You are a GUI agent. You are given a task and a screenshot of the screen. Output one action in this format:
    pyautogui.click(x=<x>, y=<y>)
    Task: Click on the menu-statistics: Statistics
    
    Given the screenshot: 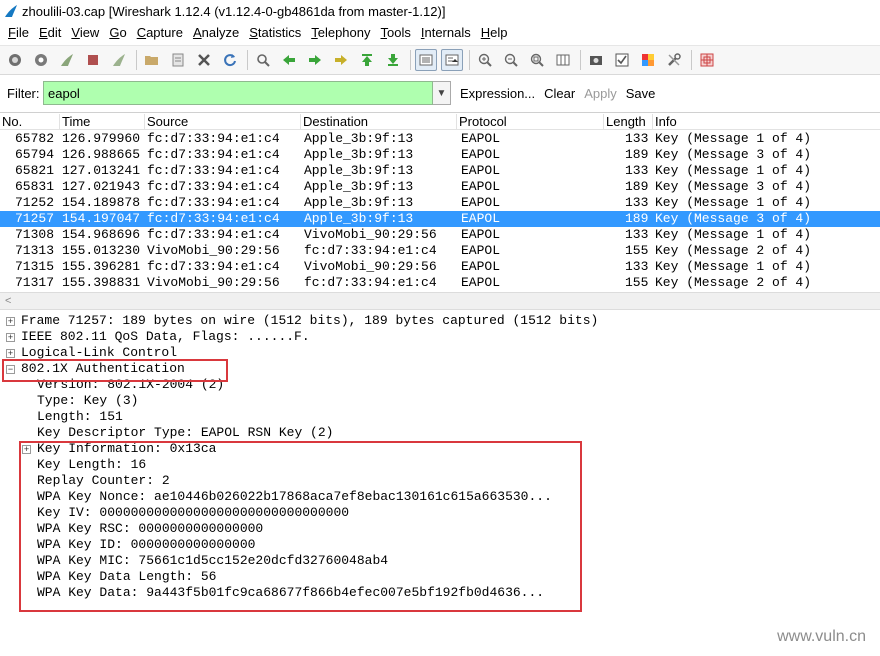 What is the action you would take?
    pyautogui.click(x=275, y=33)
    